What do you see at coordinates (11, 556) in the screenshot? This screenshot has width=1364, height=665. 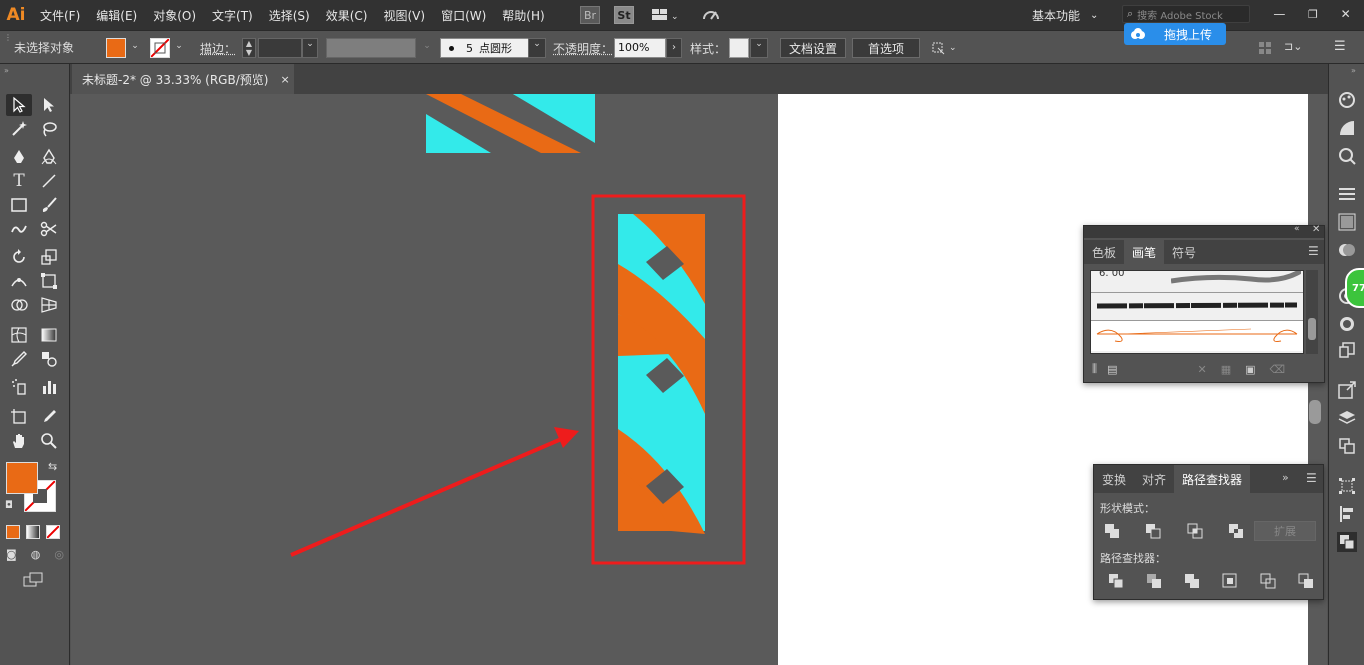 I see `draw-normal-icon: ◙` at bounding box center [11, 556].